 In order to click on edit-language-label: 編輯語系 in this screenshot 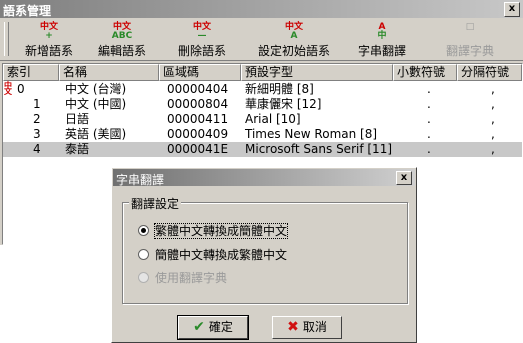, I will do `click(121, 51)`.